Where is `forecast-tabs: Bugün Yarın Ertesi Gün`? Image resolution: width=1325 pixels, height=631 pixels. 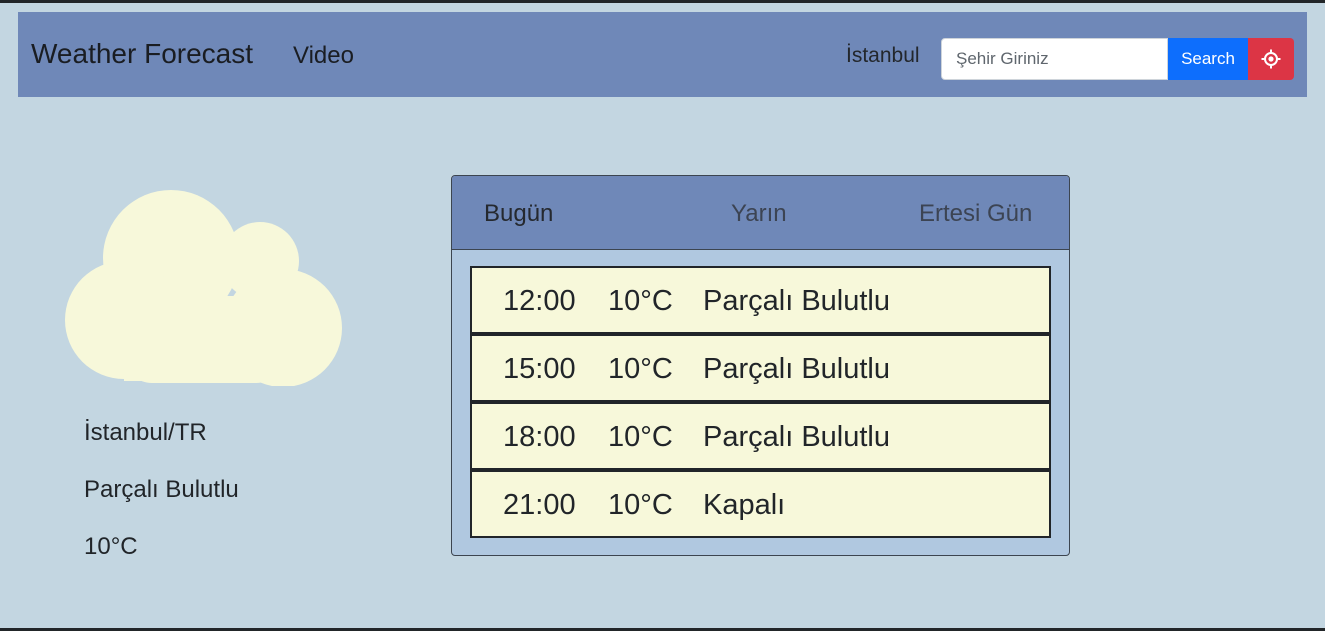 forecast-tabs: Bugün Yarın Ertesi Gün is located at coordinates (760, 213).